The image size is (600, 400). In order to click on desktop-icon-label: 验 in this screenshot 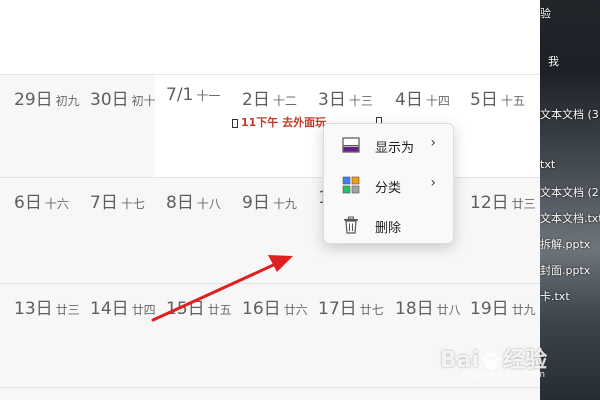, I will do `click(545, 13)`.